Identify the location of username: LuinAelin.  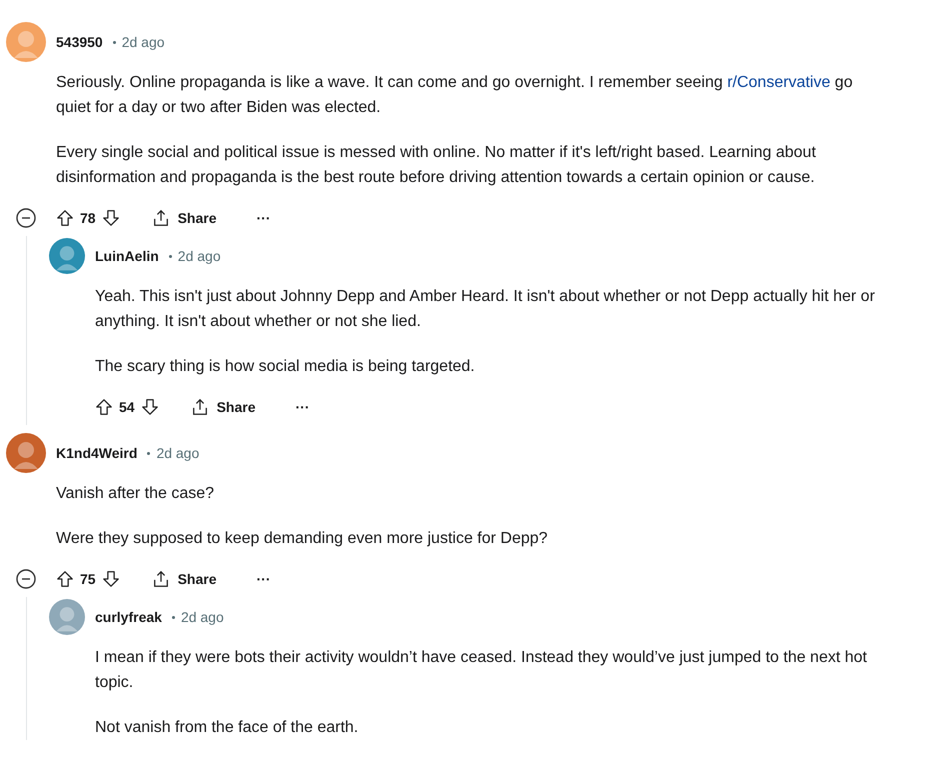
(127, 256).